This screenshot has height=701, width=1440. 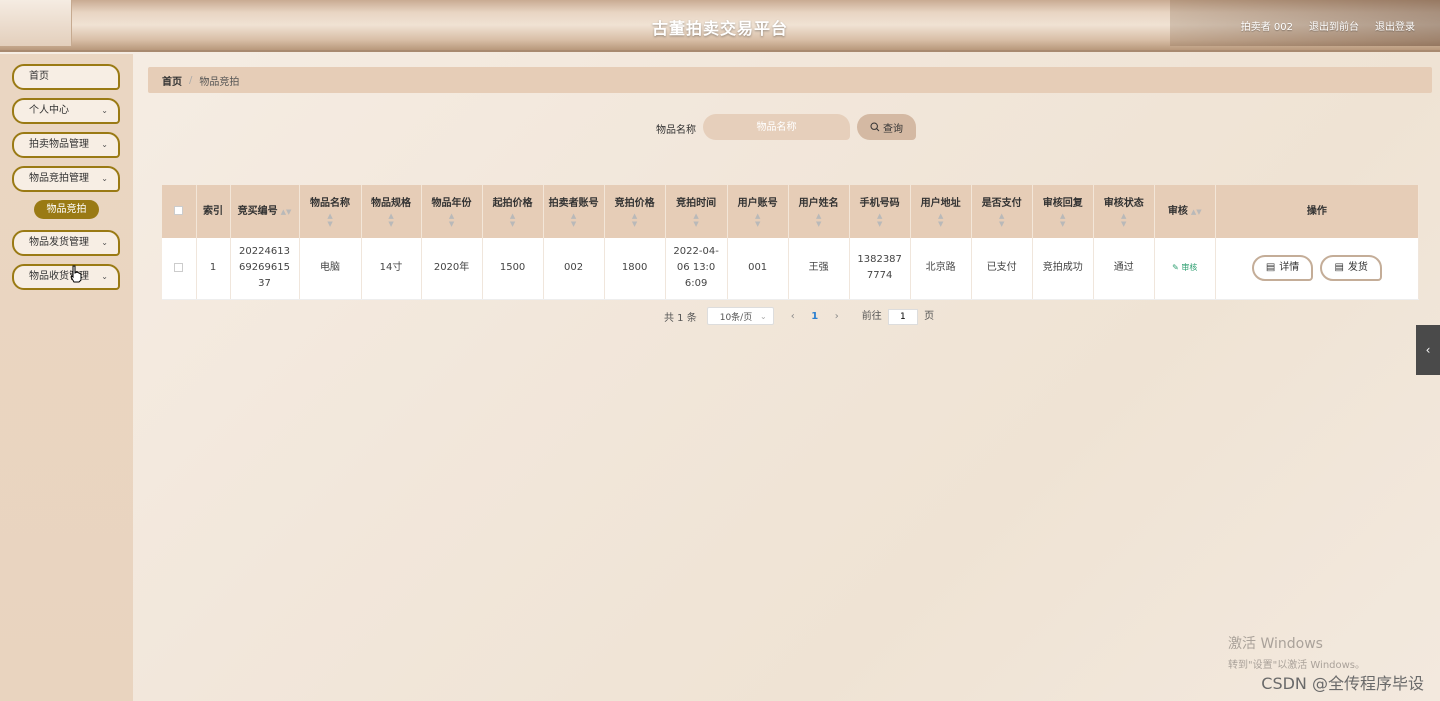 What do you see at coordinates (59, 242) in the screenshot?
I see `sidebar-item-label: 物品发货管理` at bounding box center [59, 242].